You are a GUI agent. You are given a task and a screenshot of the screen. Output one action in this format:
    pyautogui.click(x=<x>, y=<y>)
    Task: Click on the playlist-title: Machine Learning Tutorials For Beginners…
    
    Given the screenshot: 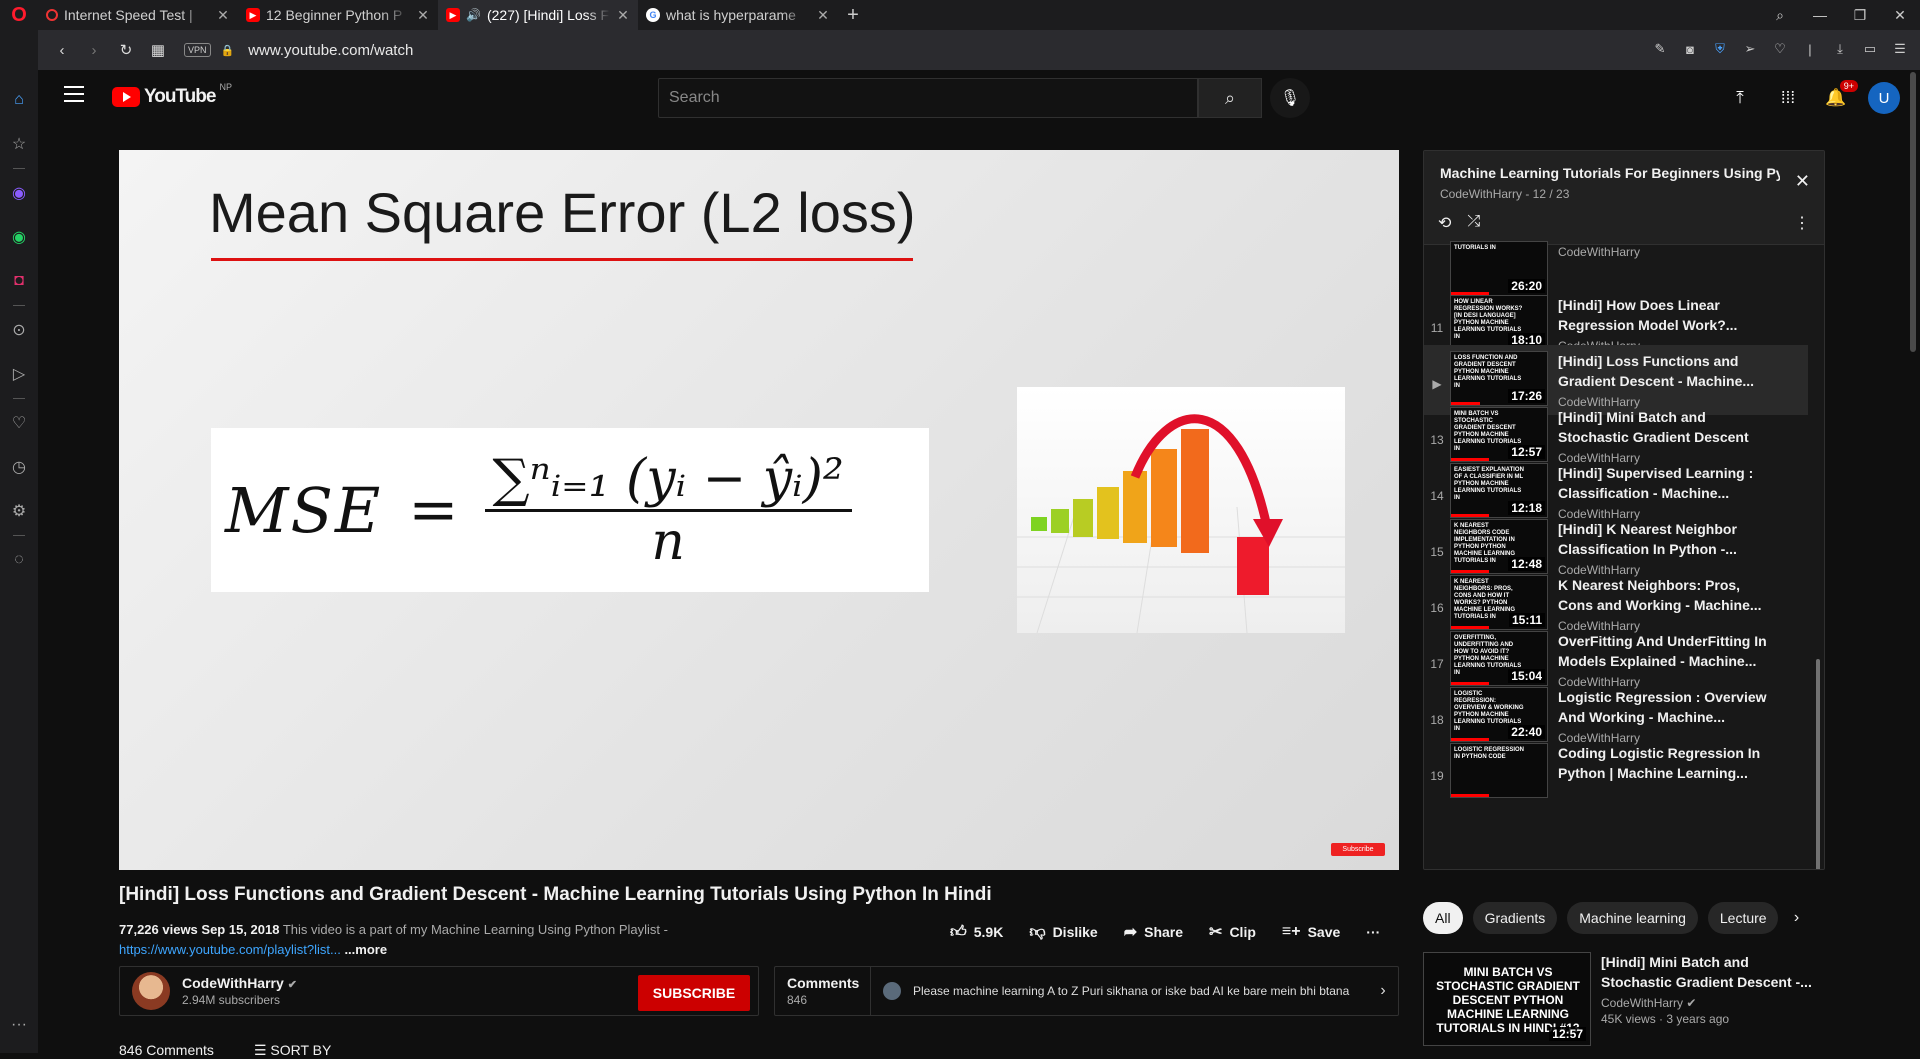 What is the action you would take?
    pyautogui.click(x=1610, y=173)
    